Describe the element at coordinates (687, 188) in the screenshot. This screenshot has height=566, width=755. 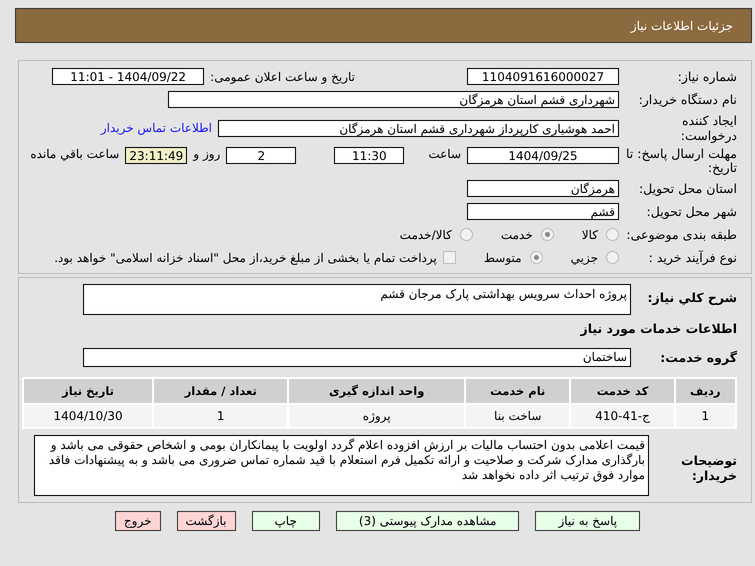
I see `field-label: استان محل تحویل:` at that location.